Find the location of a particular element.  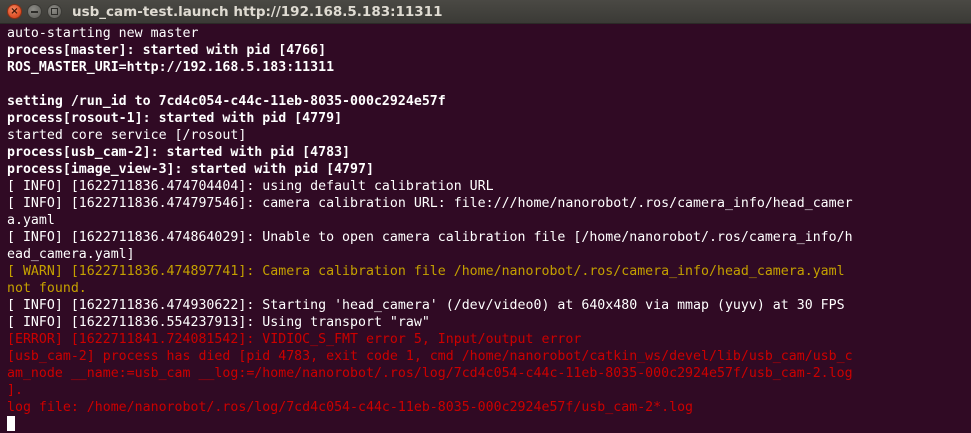

maximize-window-button is located at coordinates (54, 11).